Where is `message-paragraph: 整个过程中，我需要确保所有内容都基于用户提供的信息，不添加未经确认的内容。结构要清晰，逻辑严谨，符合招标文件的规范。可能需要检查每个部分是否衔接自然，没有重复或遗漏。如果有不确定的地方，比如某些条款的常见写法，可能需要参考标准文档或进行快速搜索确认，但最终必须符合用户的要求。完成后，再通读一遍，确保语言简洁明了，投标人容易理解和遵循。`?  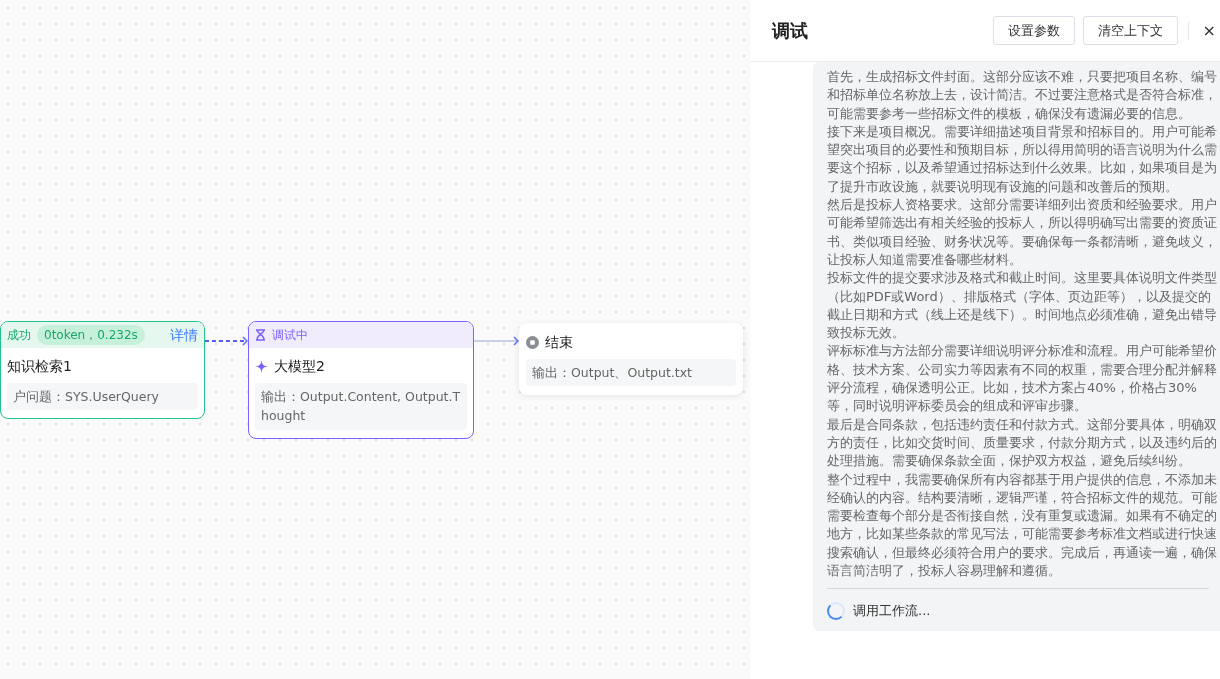 message-paragraph: 整个过程中，我需要确保所有内容都基于用户提供的信息，不添加未经确认的内容。结构要清晰，逻辑严谨，符合招标文件的规范。可能需要检查每个部分是否衔接自然，没有重复或遗漏。如果有不确定的地方，比如某些条款的常见写法，可能需要参考标准文档或进行快速搜索确认，但最终必须符合用户的要求。完成后，再通读一遍，确保语言简洁明了，投标人容易理解和遵循。 is located at coordinates (1022, 525).